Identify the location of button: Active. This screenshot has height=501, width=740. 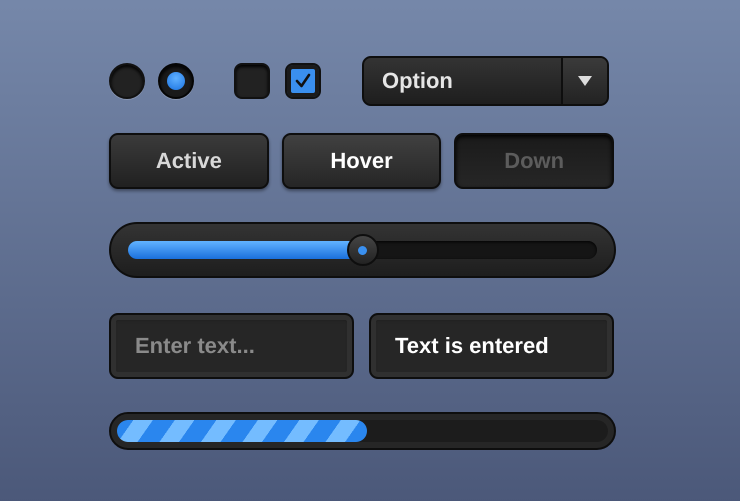
(189, 161).